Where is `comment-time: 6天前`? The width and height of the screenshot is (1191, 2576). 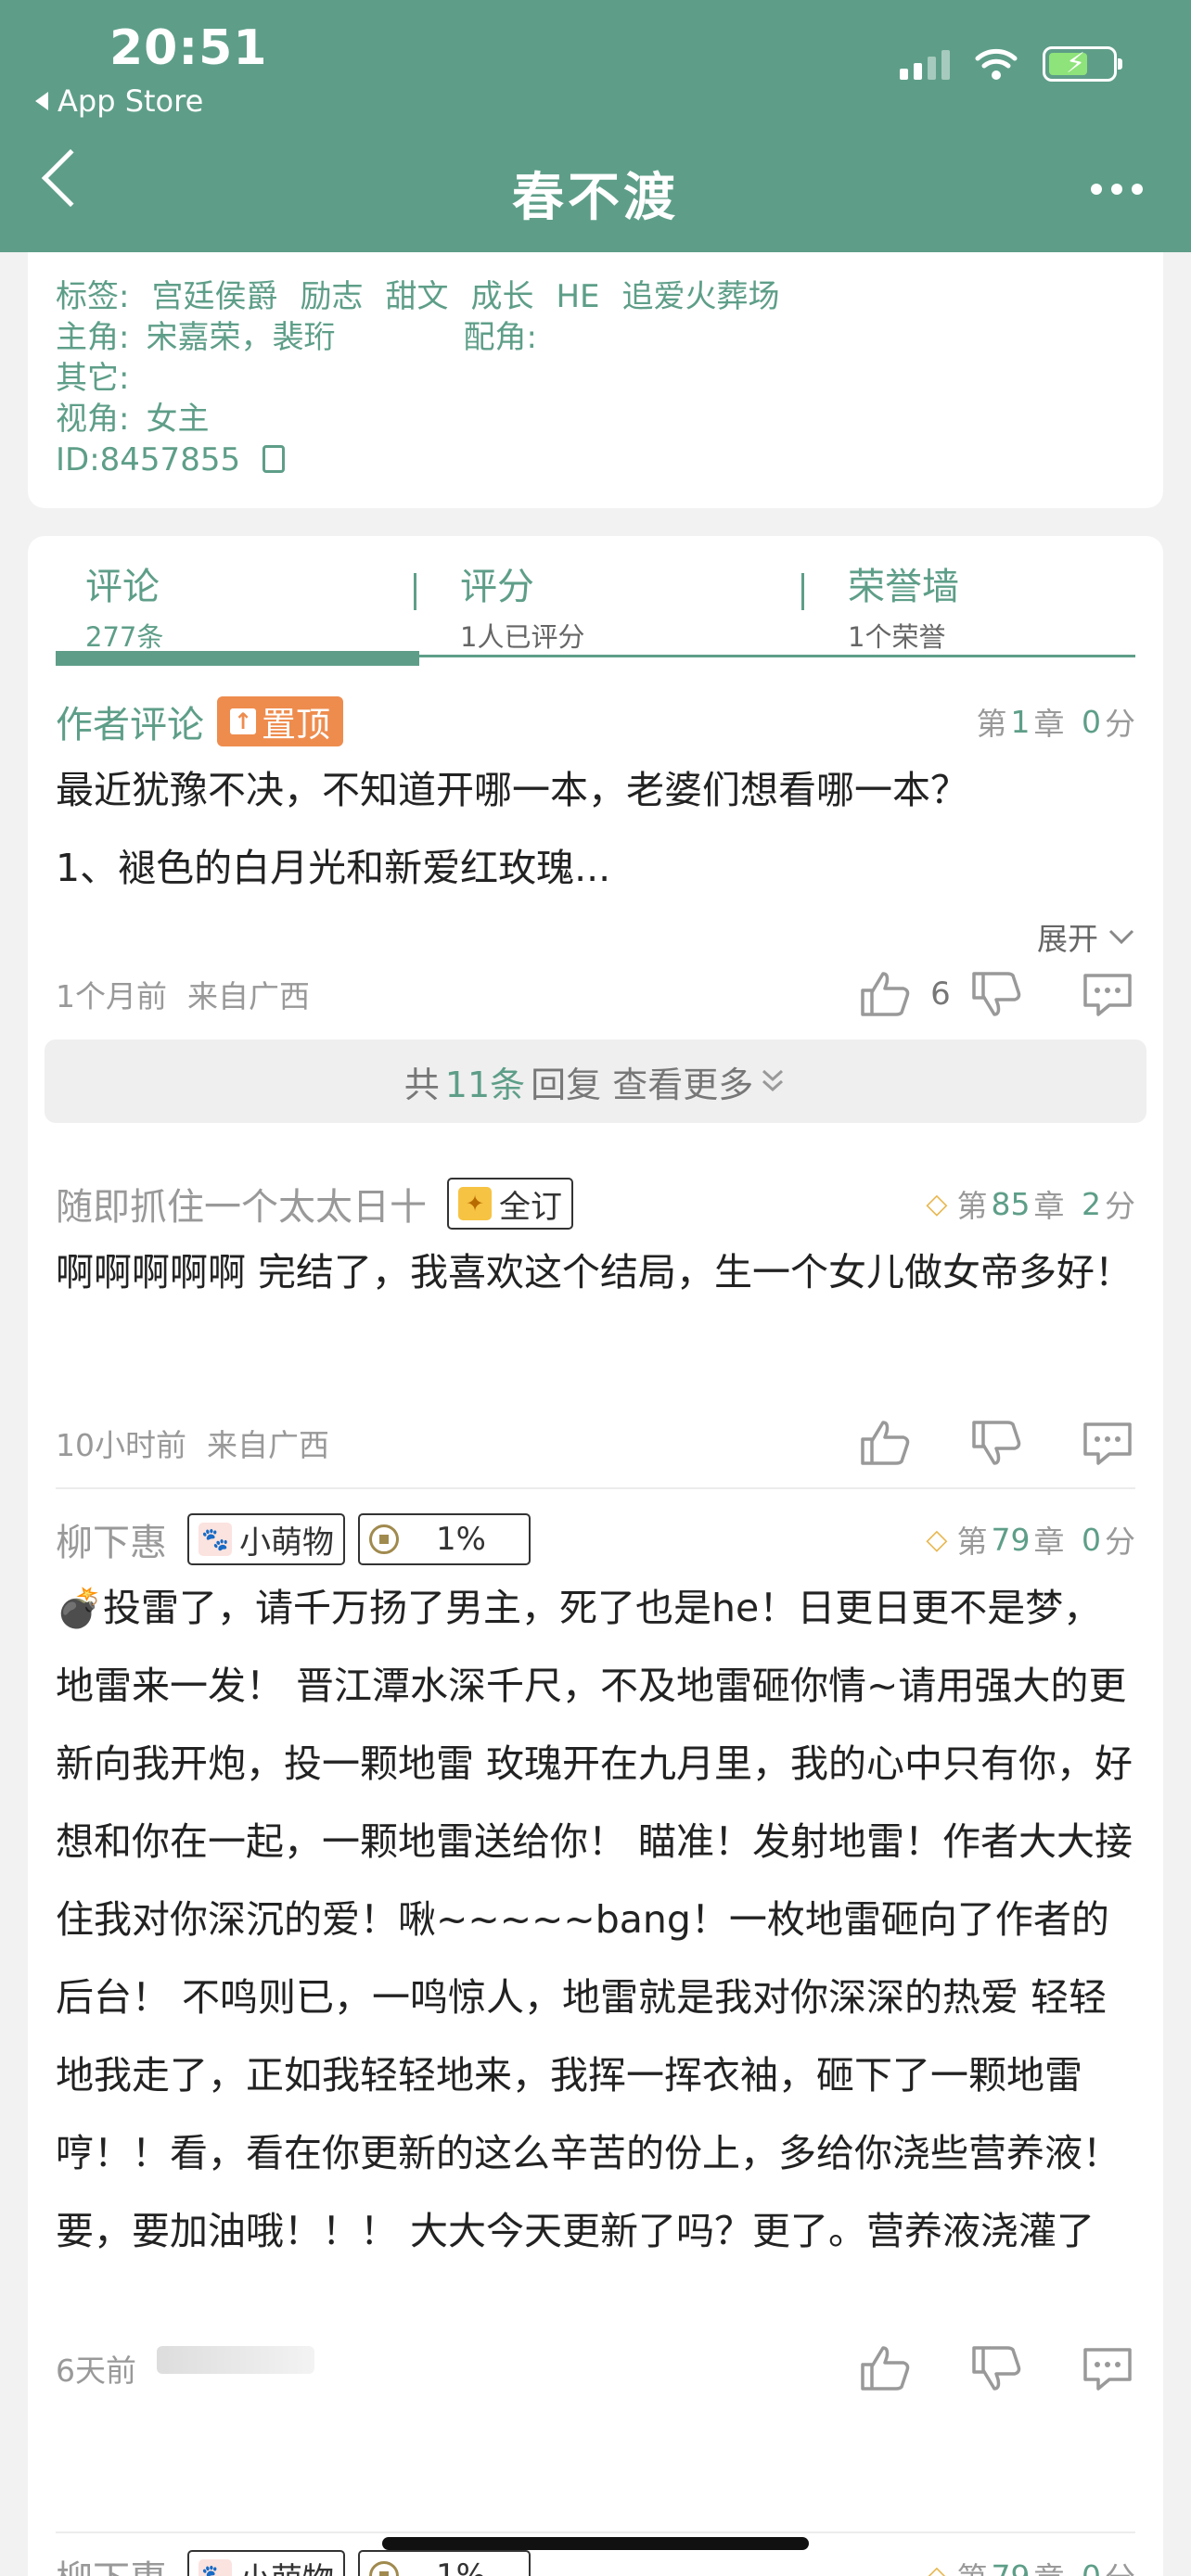 comment-time: 6天前 is located at coordinates (96, 2371).